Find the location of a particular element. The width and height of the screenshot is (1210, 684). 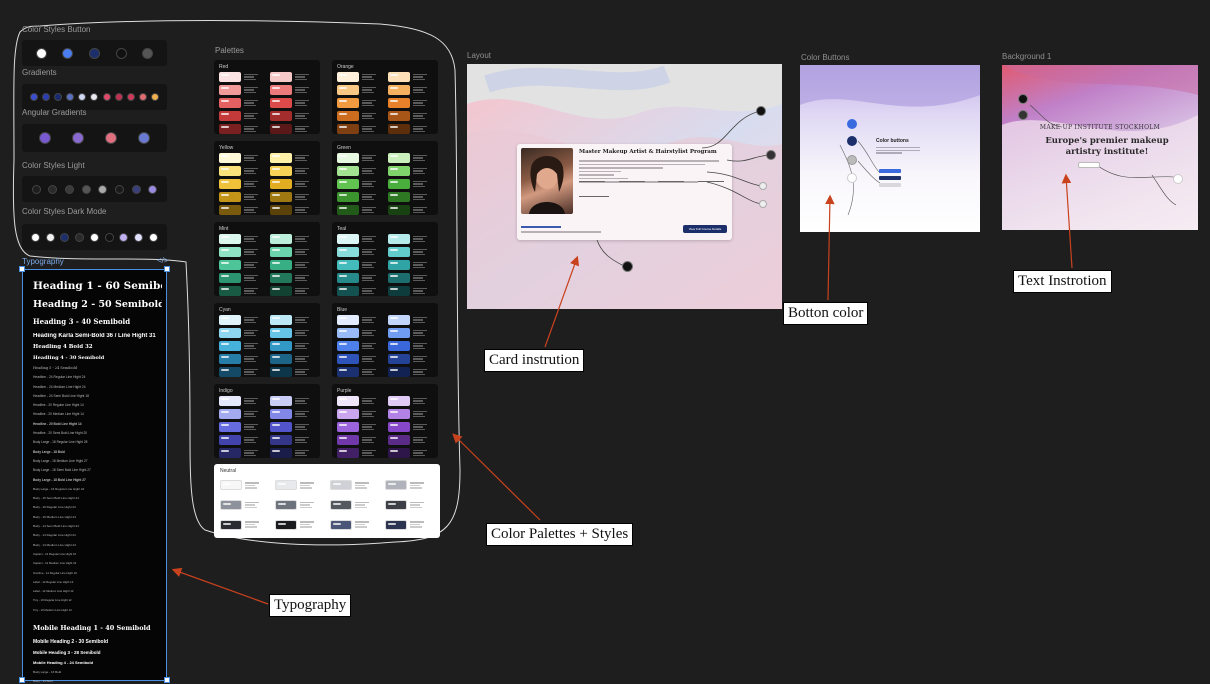

text-annotation: Text Instrotion is located at coordinates (1062, 281).